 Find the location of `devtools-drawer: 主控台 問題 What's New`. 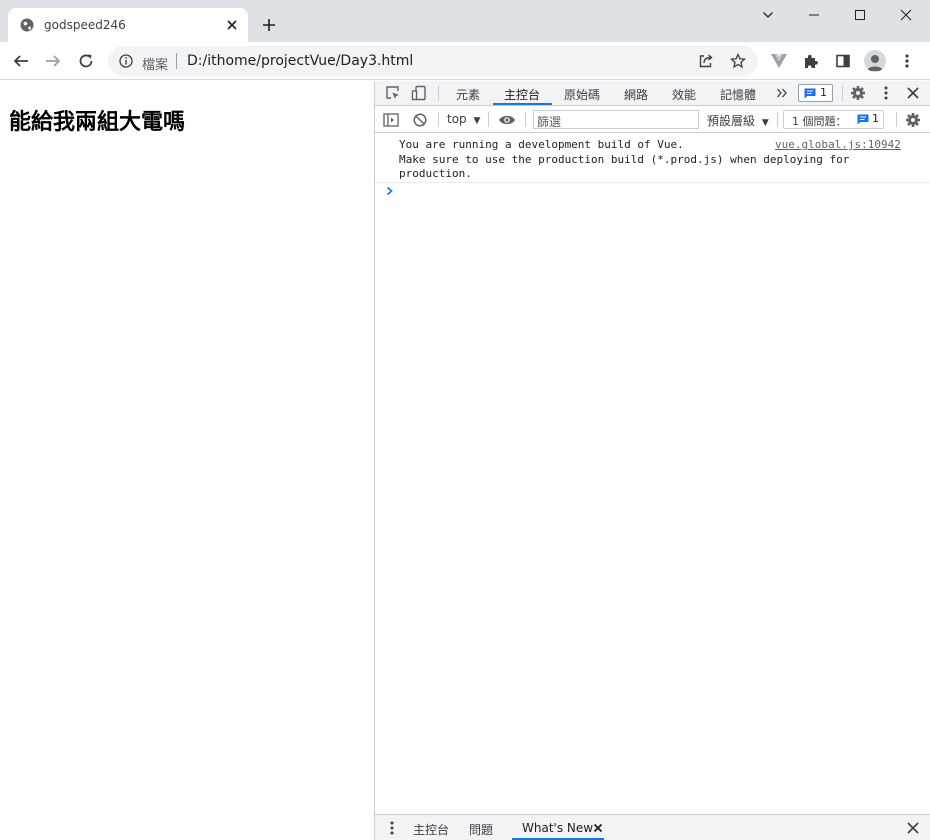

devtools-drawer: 主控台 問題 What's New is located at coordinates (652, 827).